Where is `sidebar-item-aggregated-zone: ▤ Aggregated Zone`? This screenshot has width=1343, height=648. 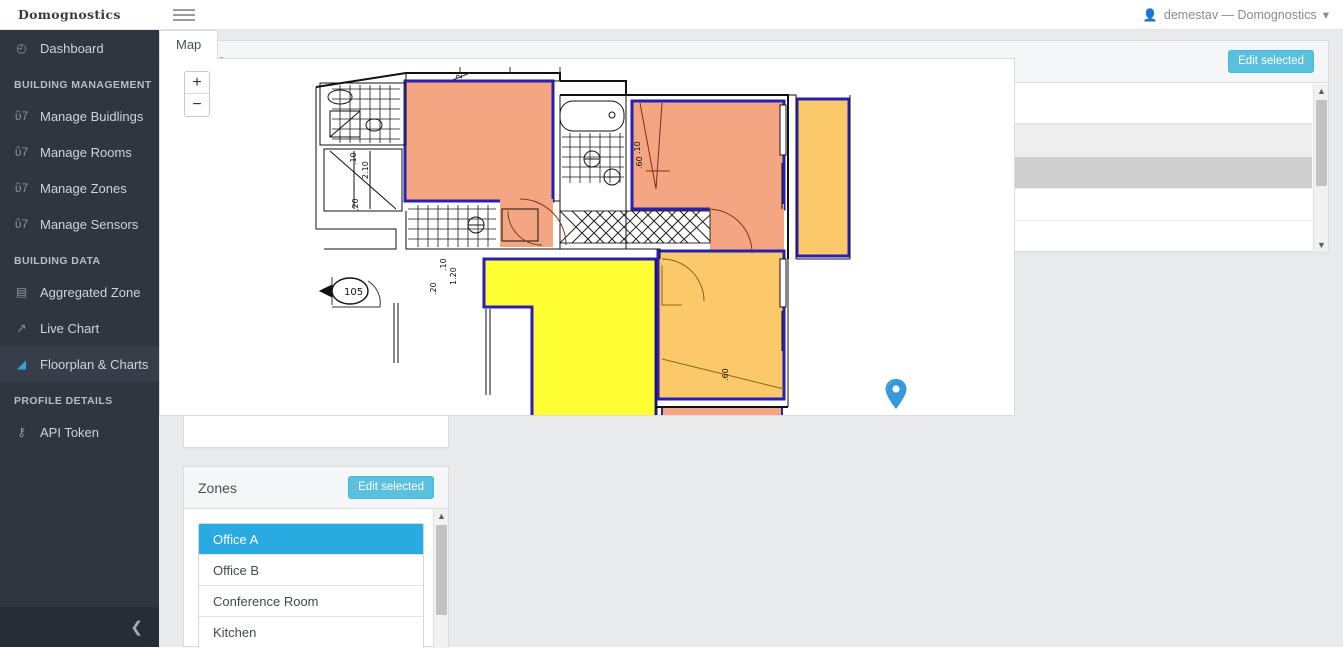 sidebar-item-aggregated-zone: ▤ Aggregated Zone is located at coordinates (79, 292).